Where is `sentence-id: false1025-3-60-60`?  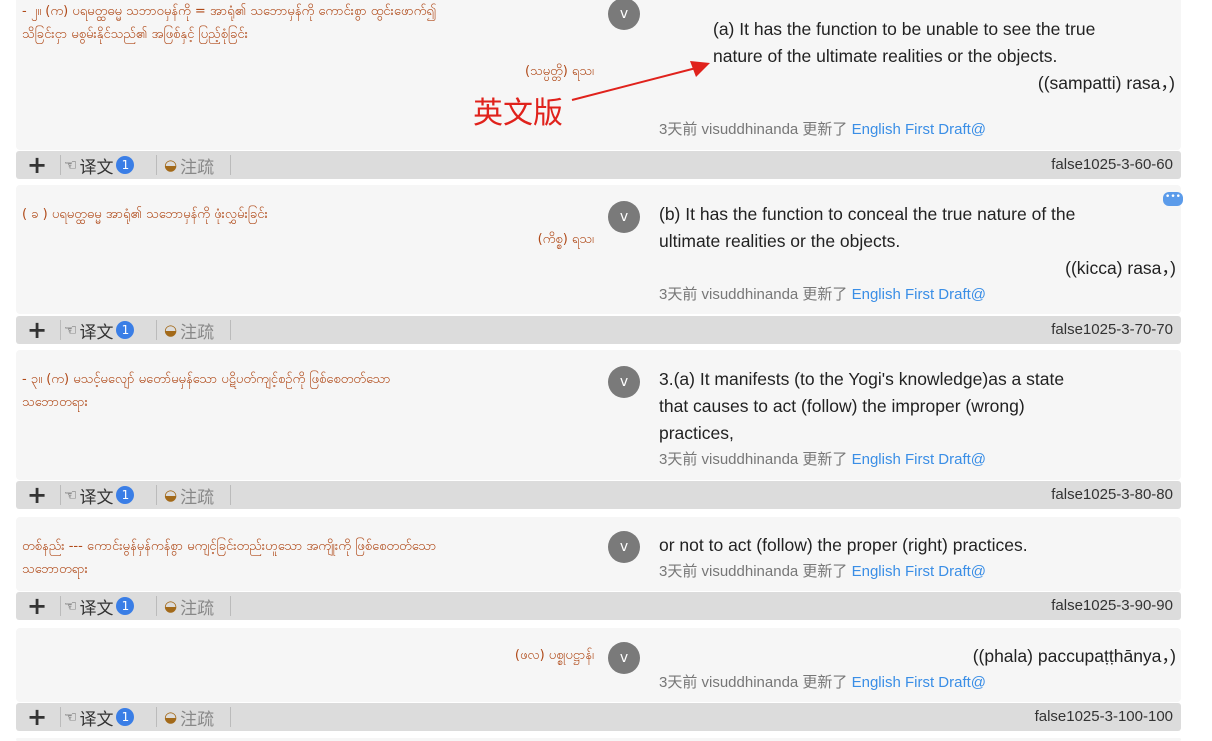 sentence-id: false1025-3-60-60 is located at coordinates (1112, 164).